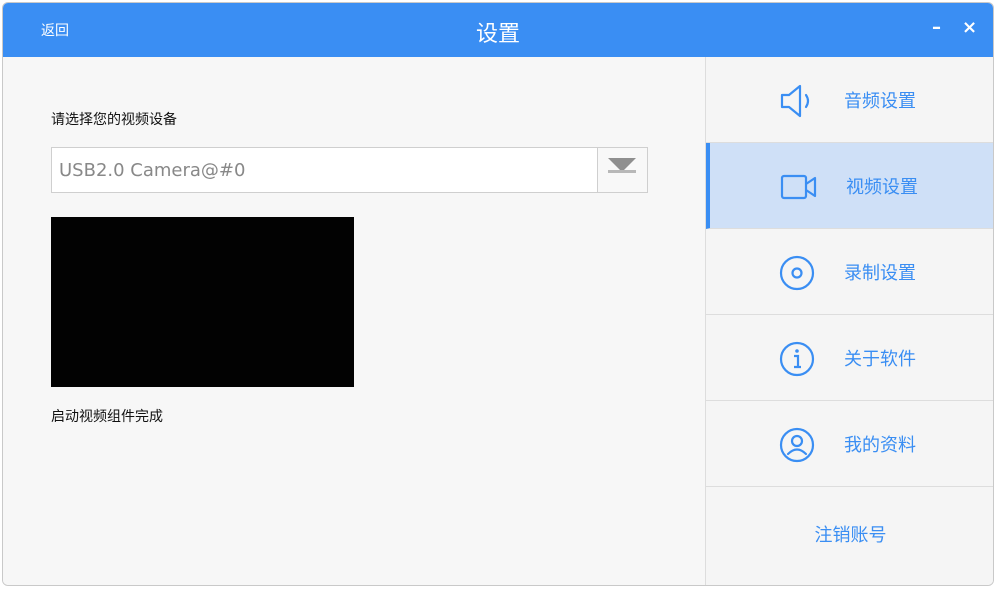  What do you see at coordinates (114, 120) in the screenshot?
I see `device-label: 请选择您的视频设备` at bounding box center [114, 120].